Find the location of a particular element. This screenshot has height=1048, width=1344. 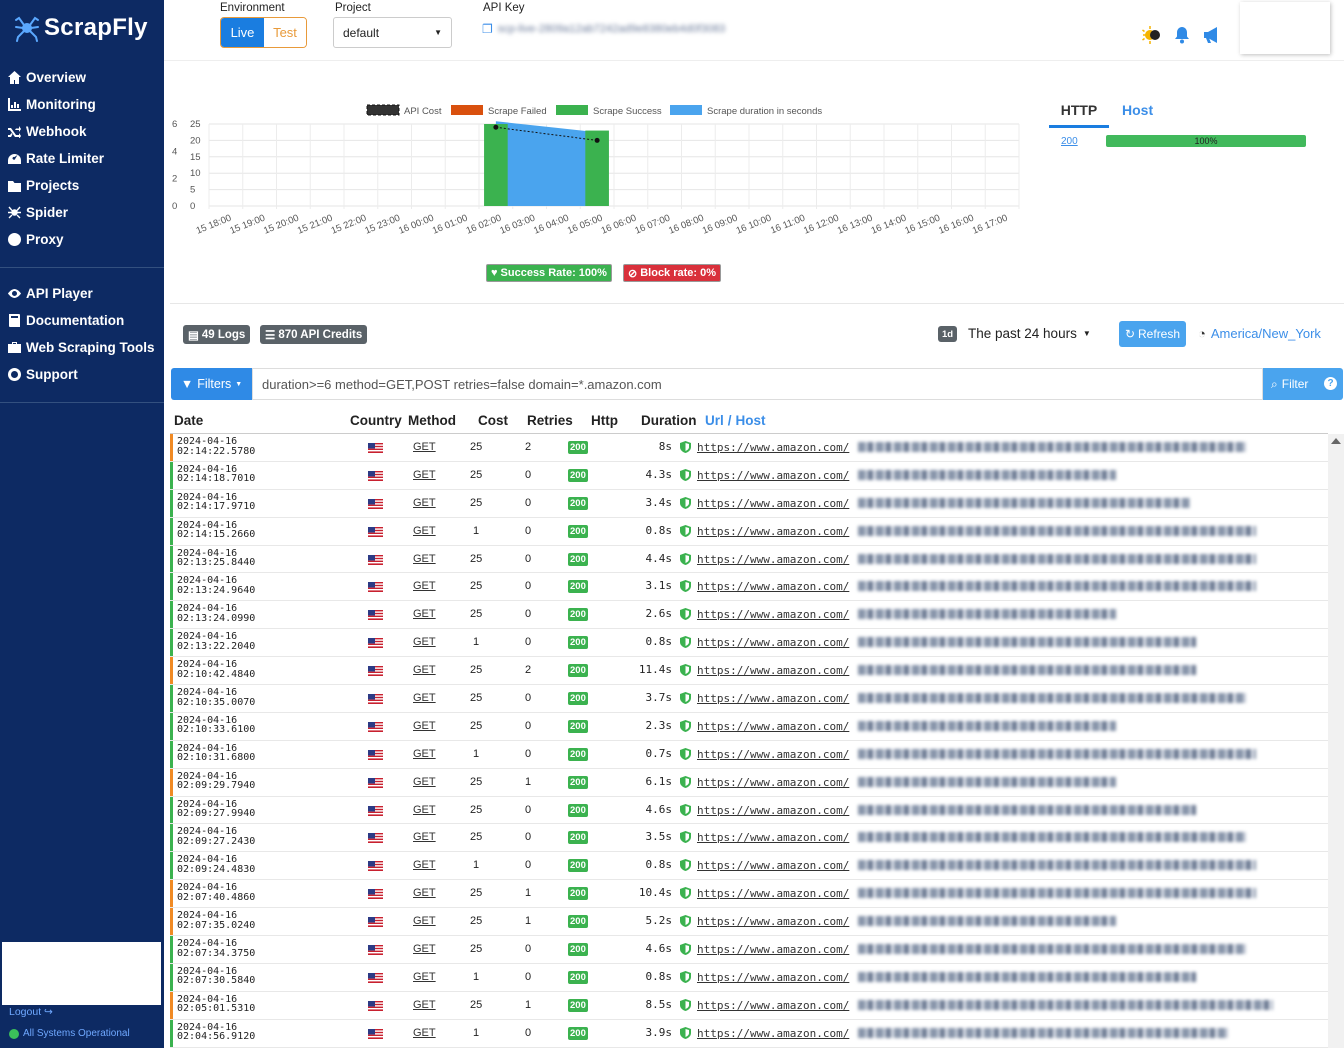

http-code-link: 200 is located at coordinates (1069, 141).